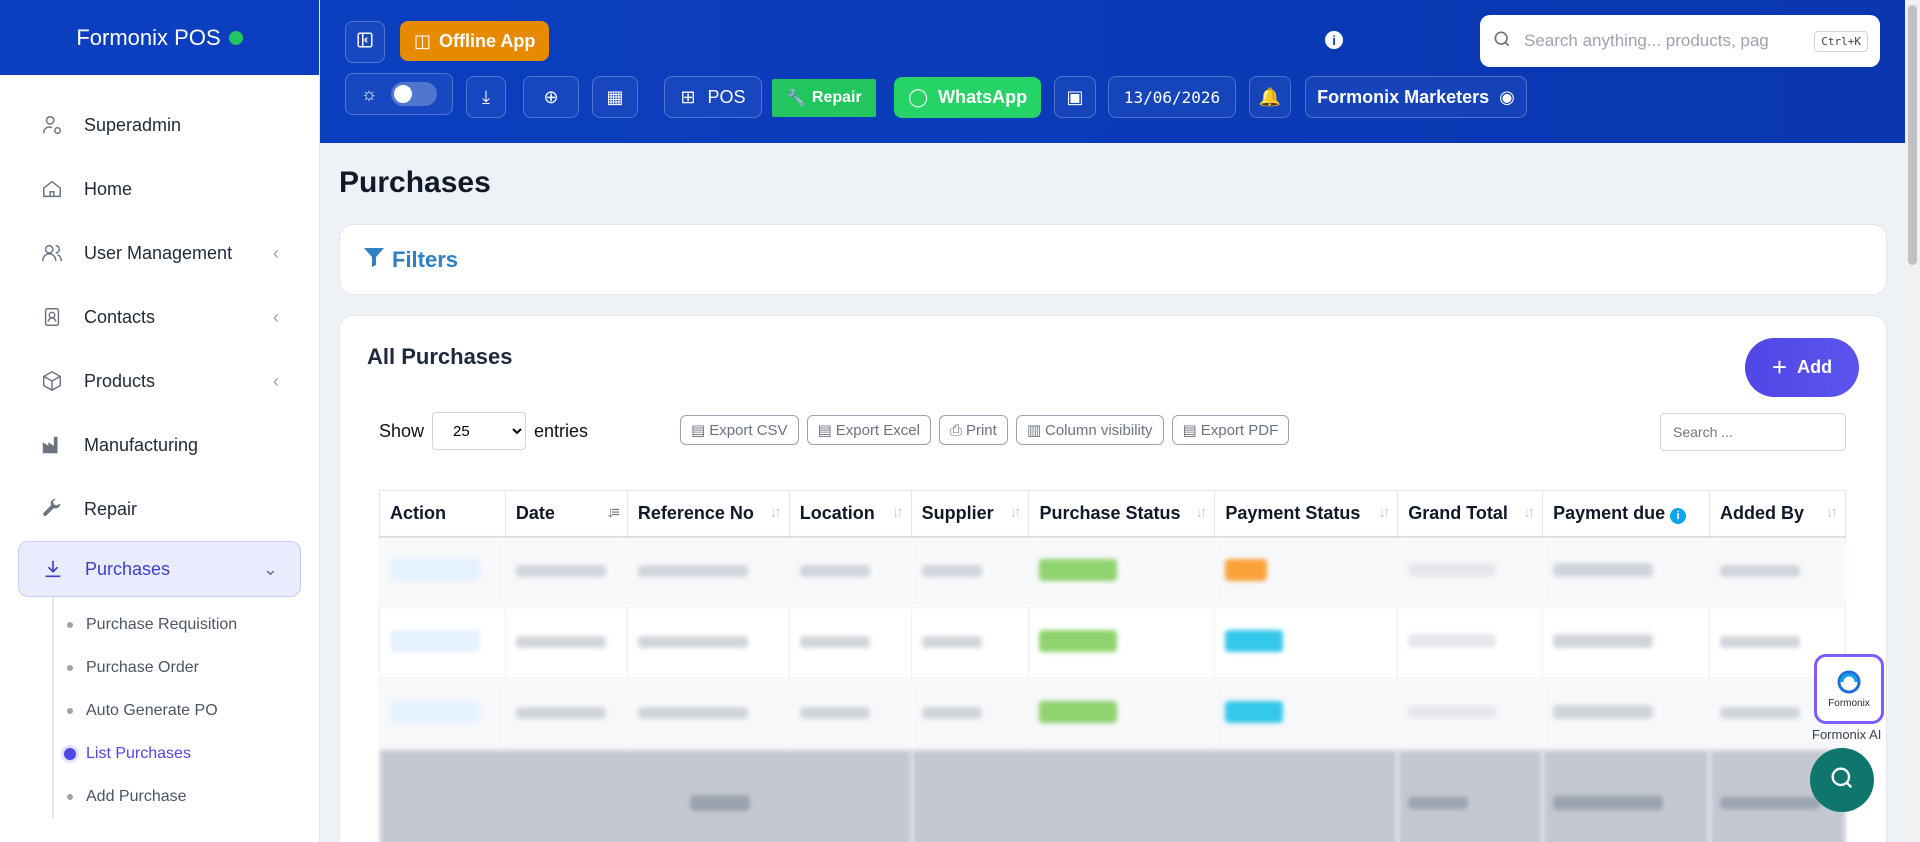 This screenshot has height=842, width=1920. Describe the element at coordinates (374, 260) in the screenshot. I see `filter-icon` at that location.